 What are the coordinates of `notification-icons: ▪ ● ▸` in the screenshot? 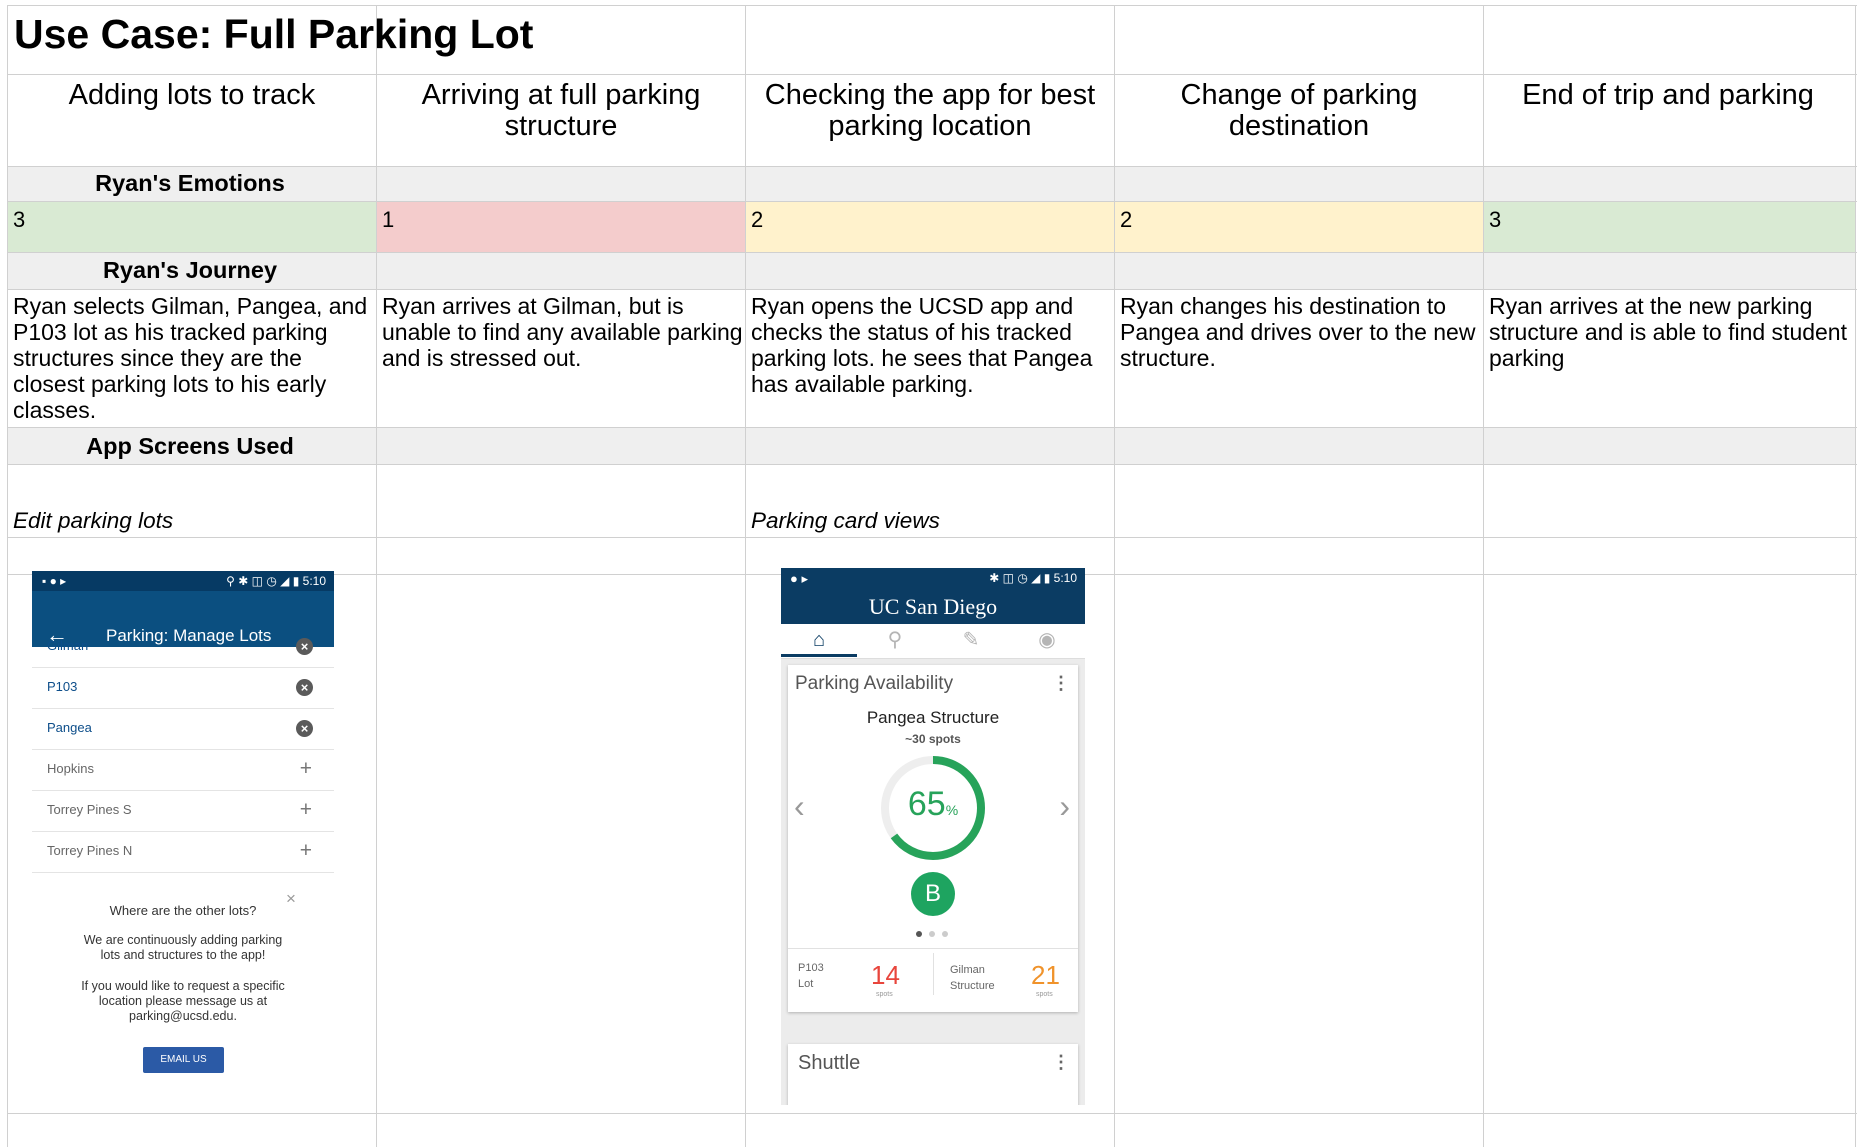 It's located at (54, 581).